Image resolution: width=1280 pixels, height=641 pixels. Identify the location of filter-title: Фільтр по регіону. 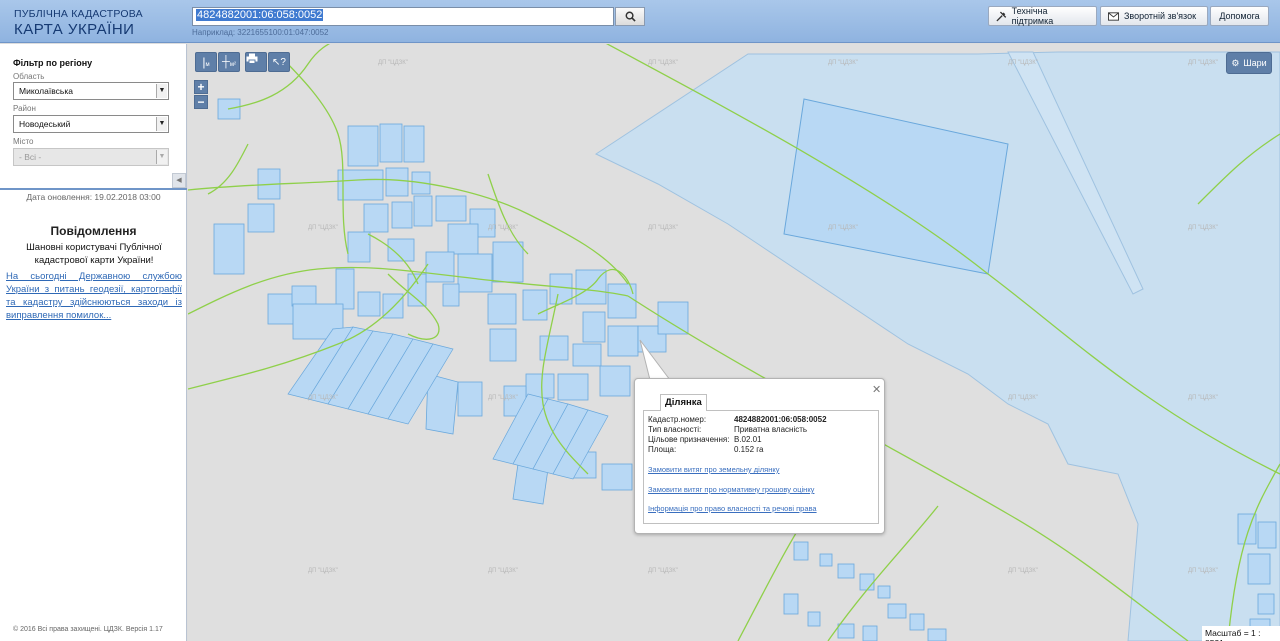
(53, 63).